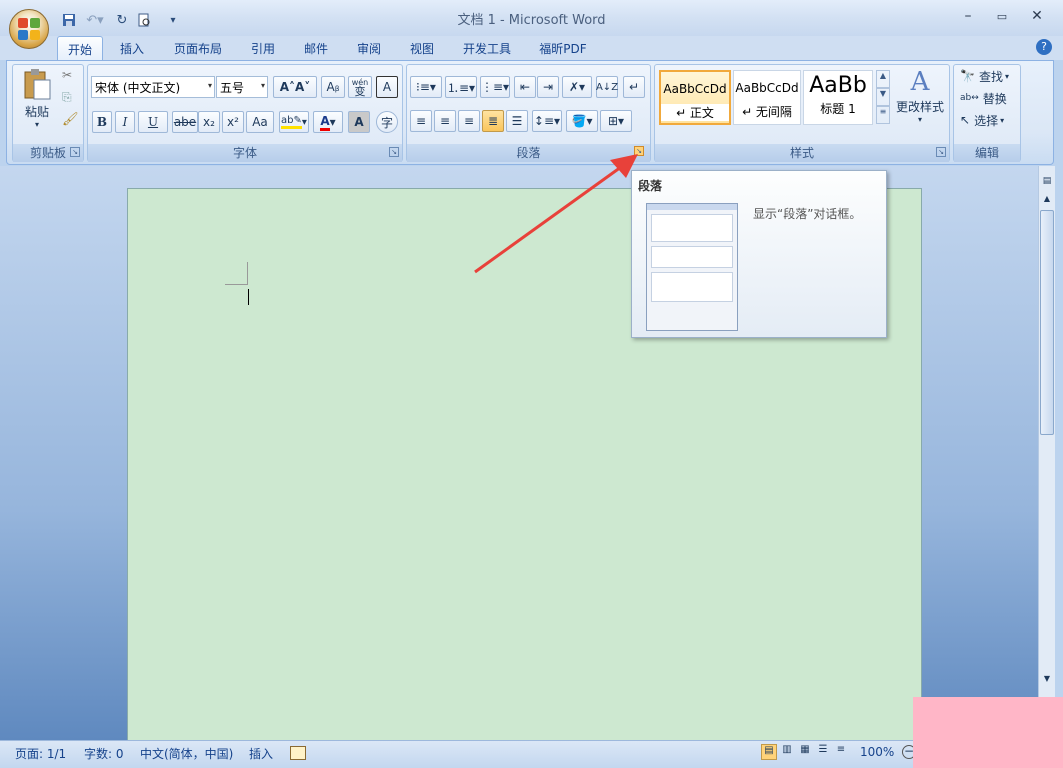 Image resolution: width=1063 pixels, height=768 pixels. What do you see at coordinates (80, 49) in the screenshot?
I see `tab-home: 开始` at bounding box center [80, 49].